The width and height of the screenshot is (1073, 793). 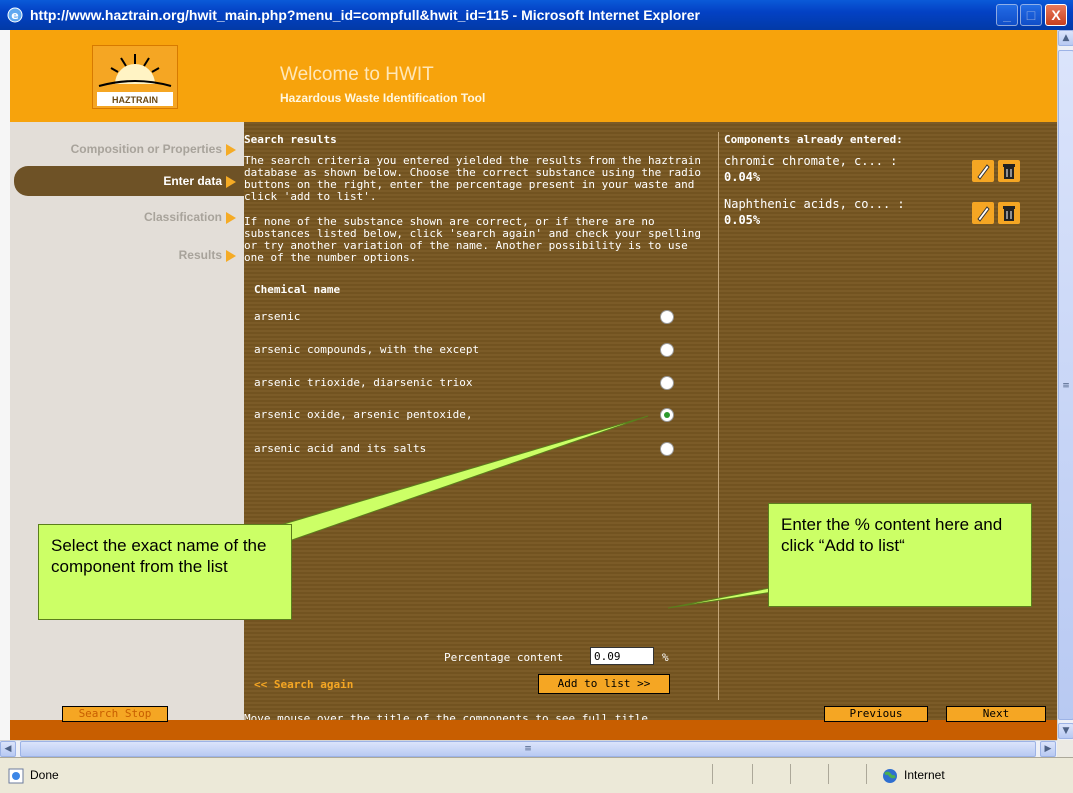 I want to click on status-text: Done, so click(x=44, y=775).